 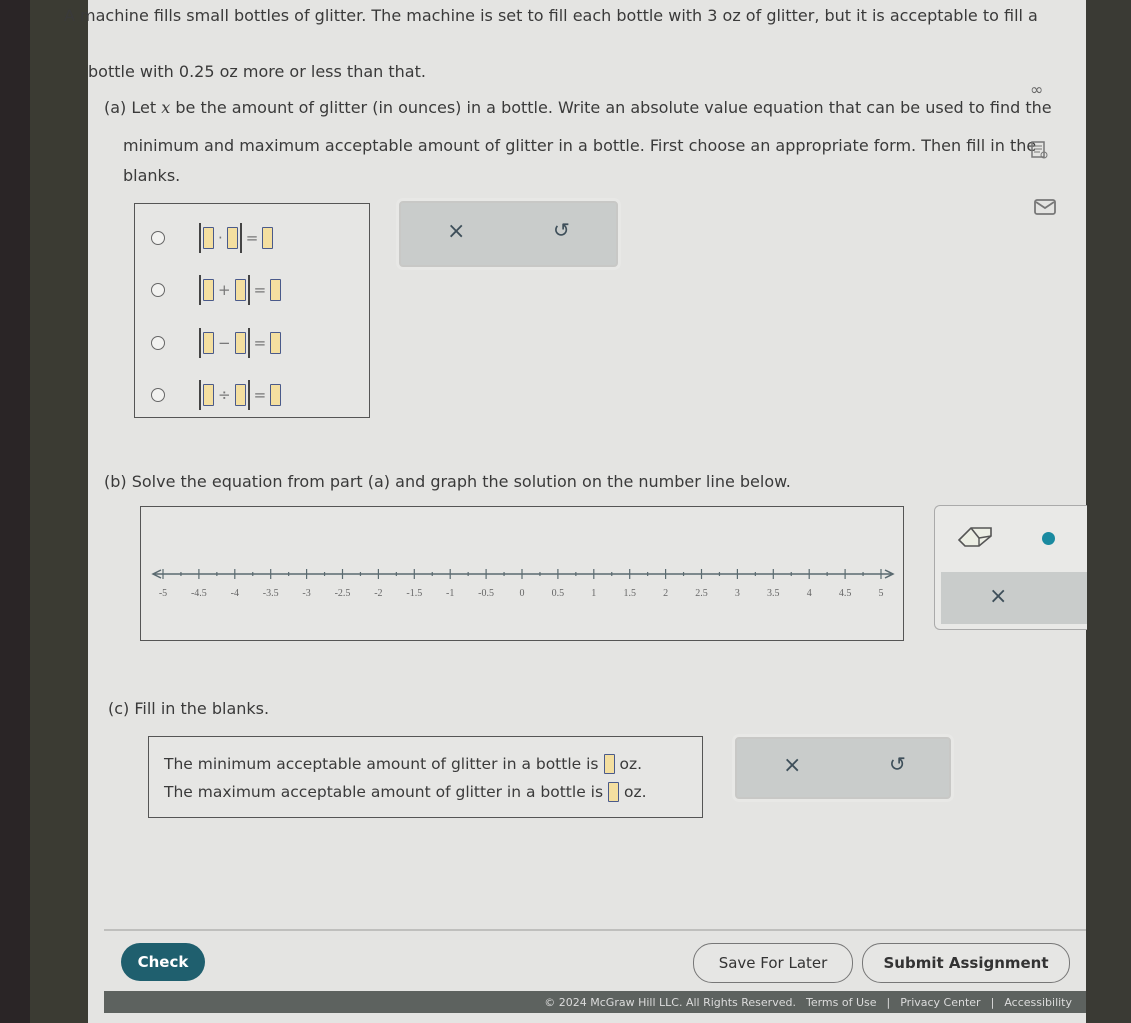 What do you see at coordinates (558, 593) in the screenshot?
I see `tick-label: 0.5` at bounding box center [558, 593].